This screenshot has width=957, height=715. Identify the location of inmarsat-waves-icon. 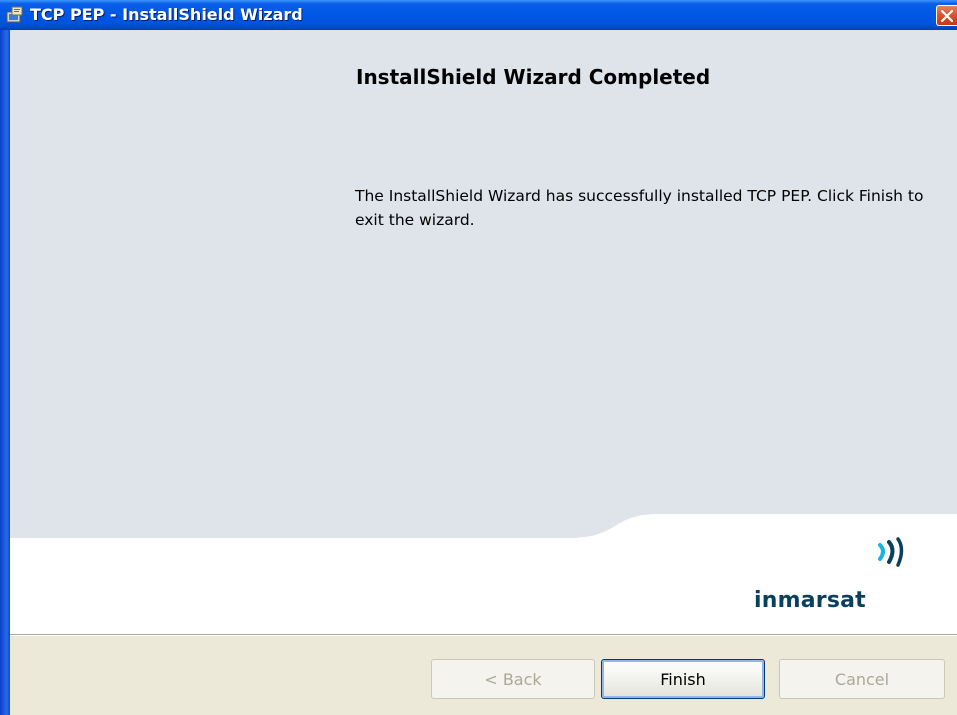
(891, 555).